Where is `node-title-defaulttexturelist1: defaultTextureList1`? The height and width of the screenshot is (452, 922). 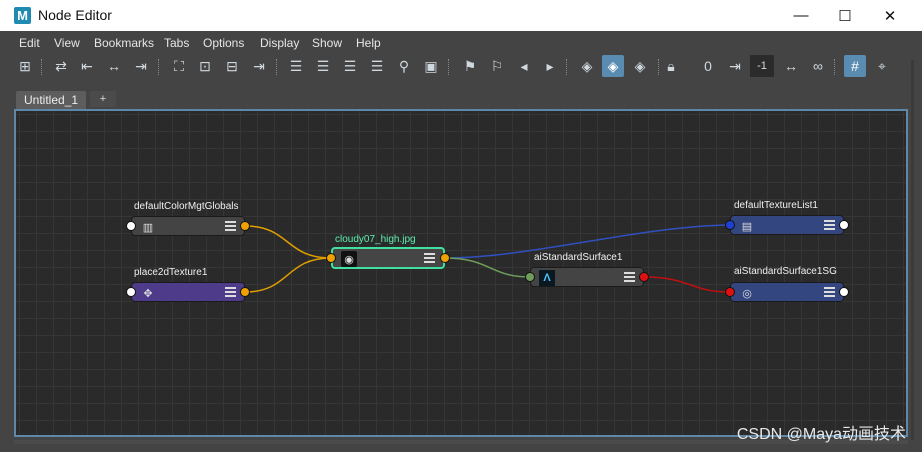
node-title-defaulttexturelist1: defaultTextureList1 is located at coordinates (776, 205).